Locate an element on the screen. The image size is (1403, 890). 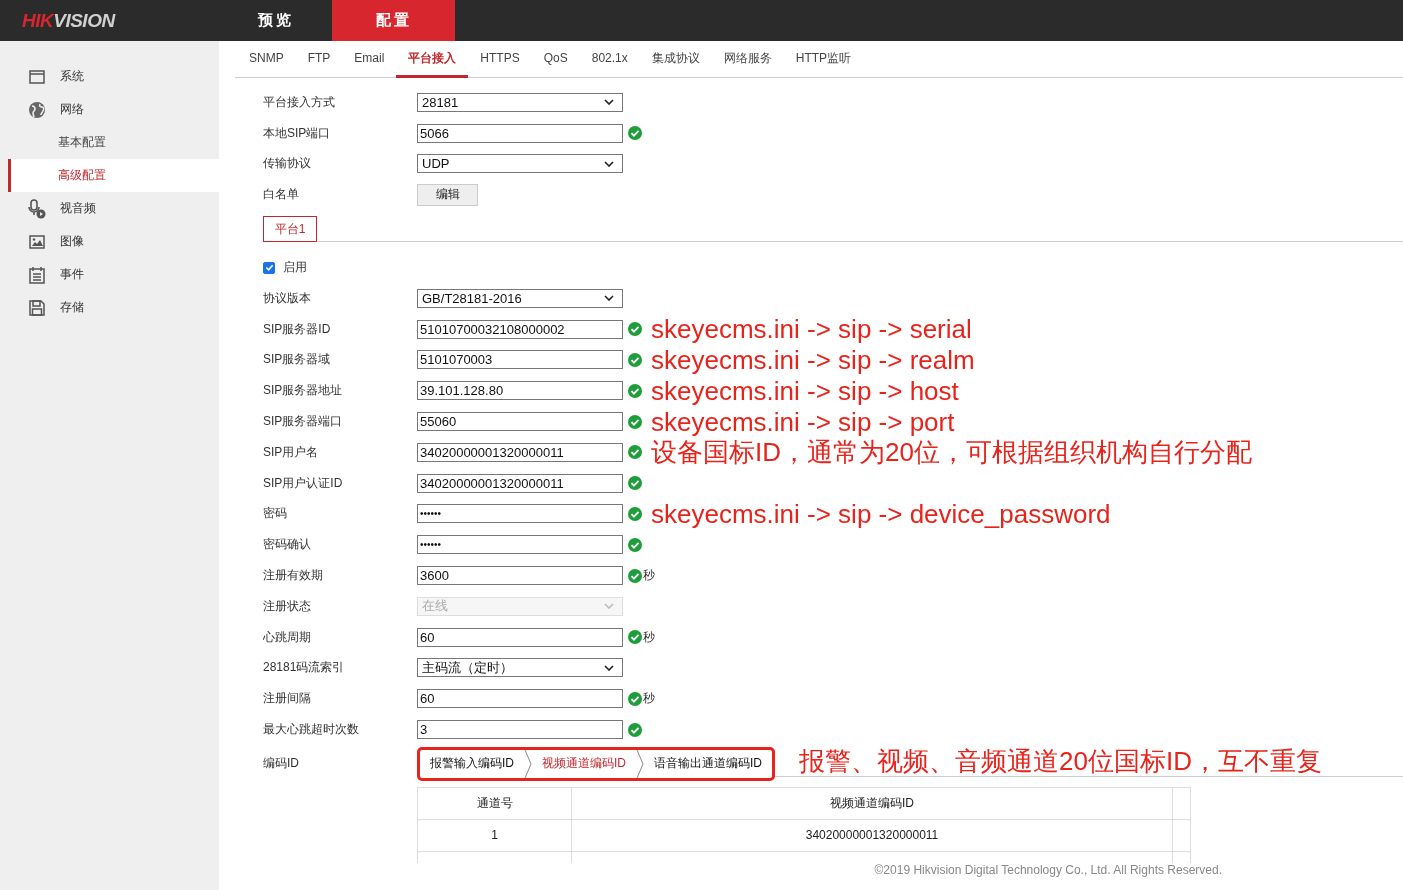
sidebar-item: 视音频 is located at coordinates (78, 208).